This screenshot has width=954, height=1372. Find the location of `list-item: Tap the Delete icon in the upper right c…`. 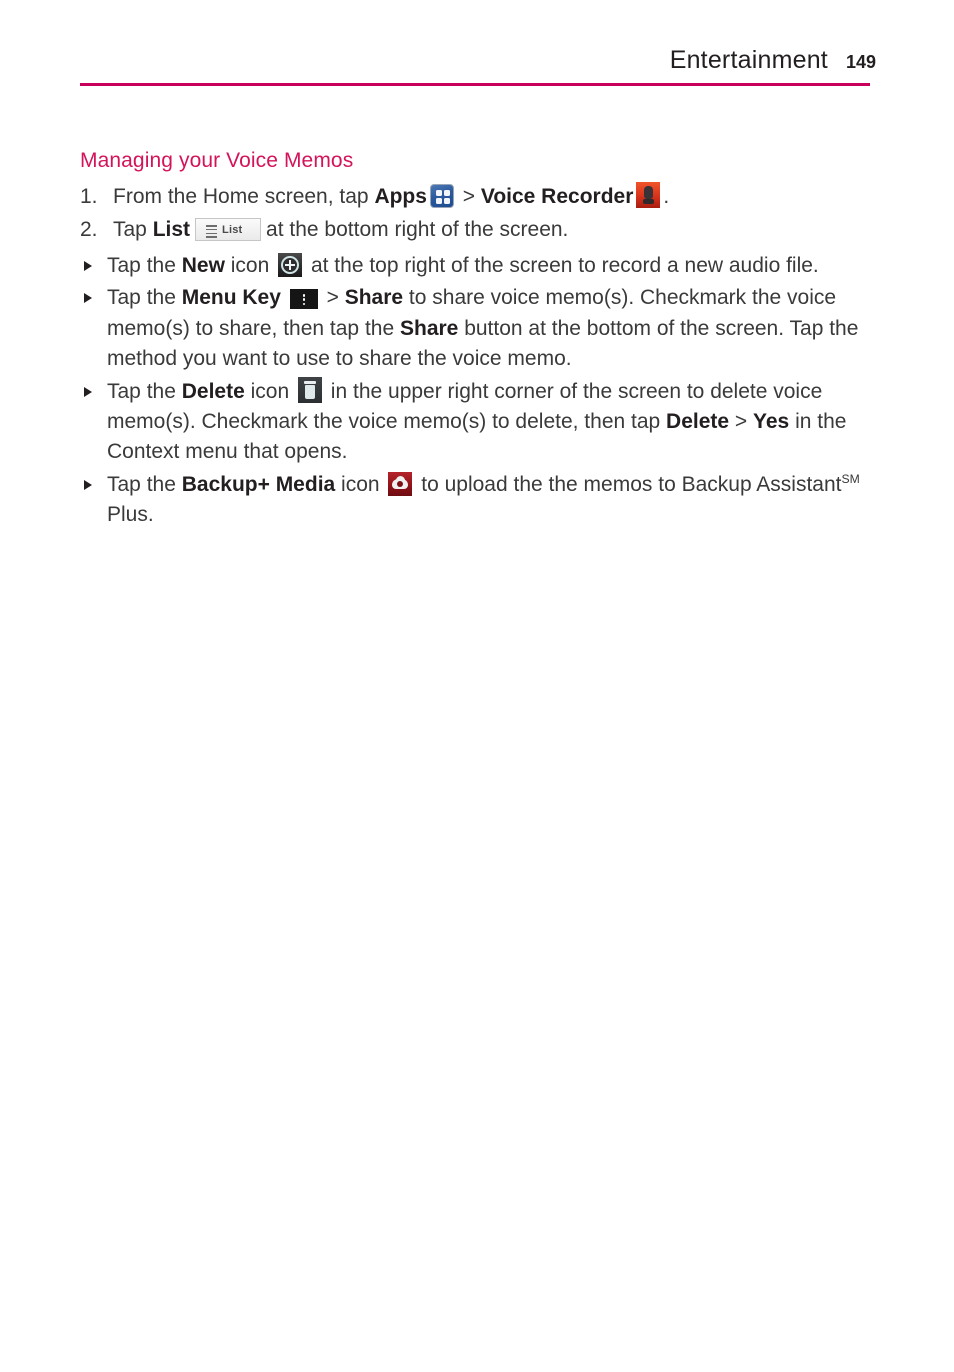

list-item: Tap the Delete icon in the upper right c… is located at coordinates (480, 422).